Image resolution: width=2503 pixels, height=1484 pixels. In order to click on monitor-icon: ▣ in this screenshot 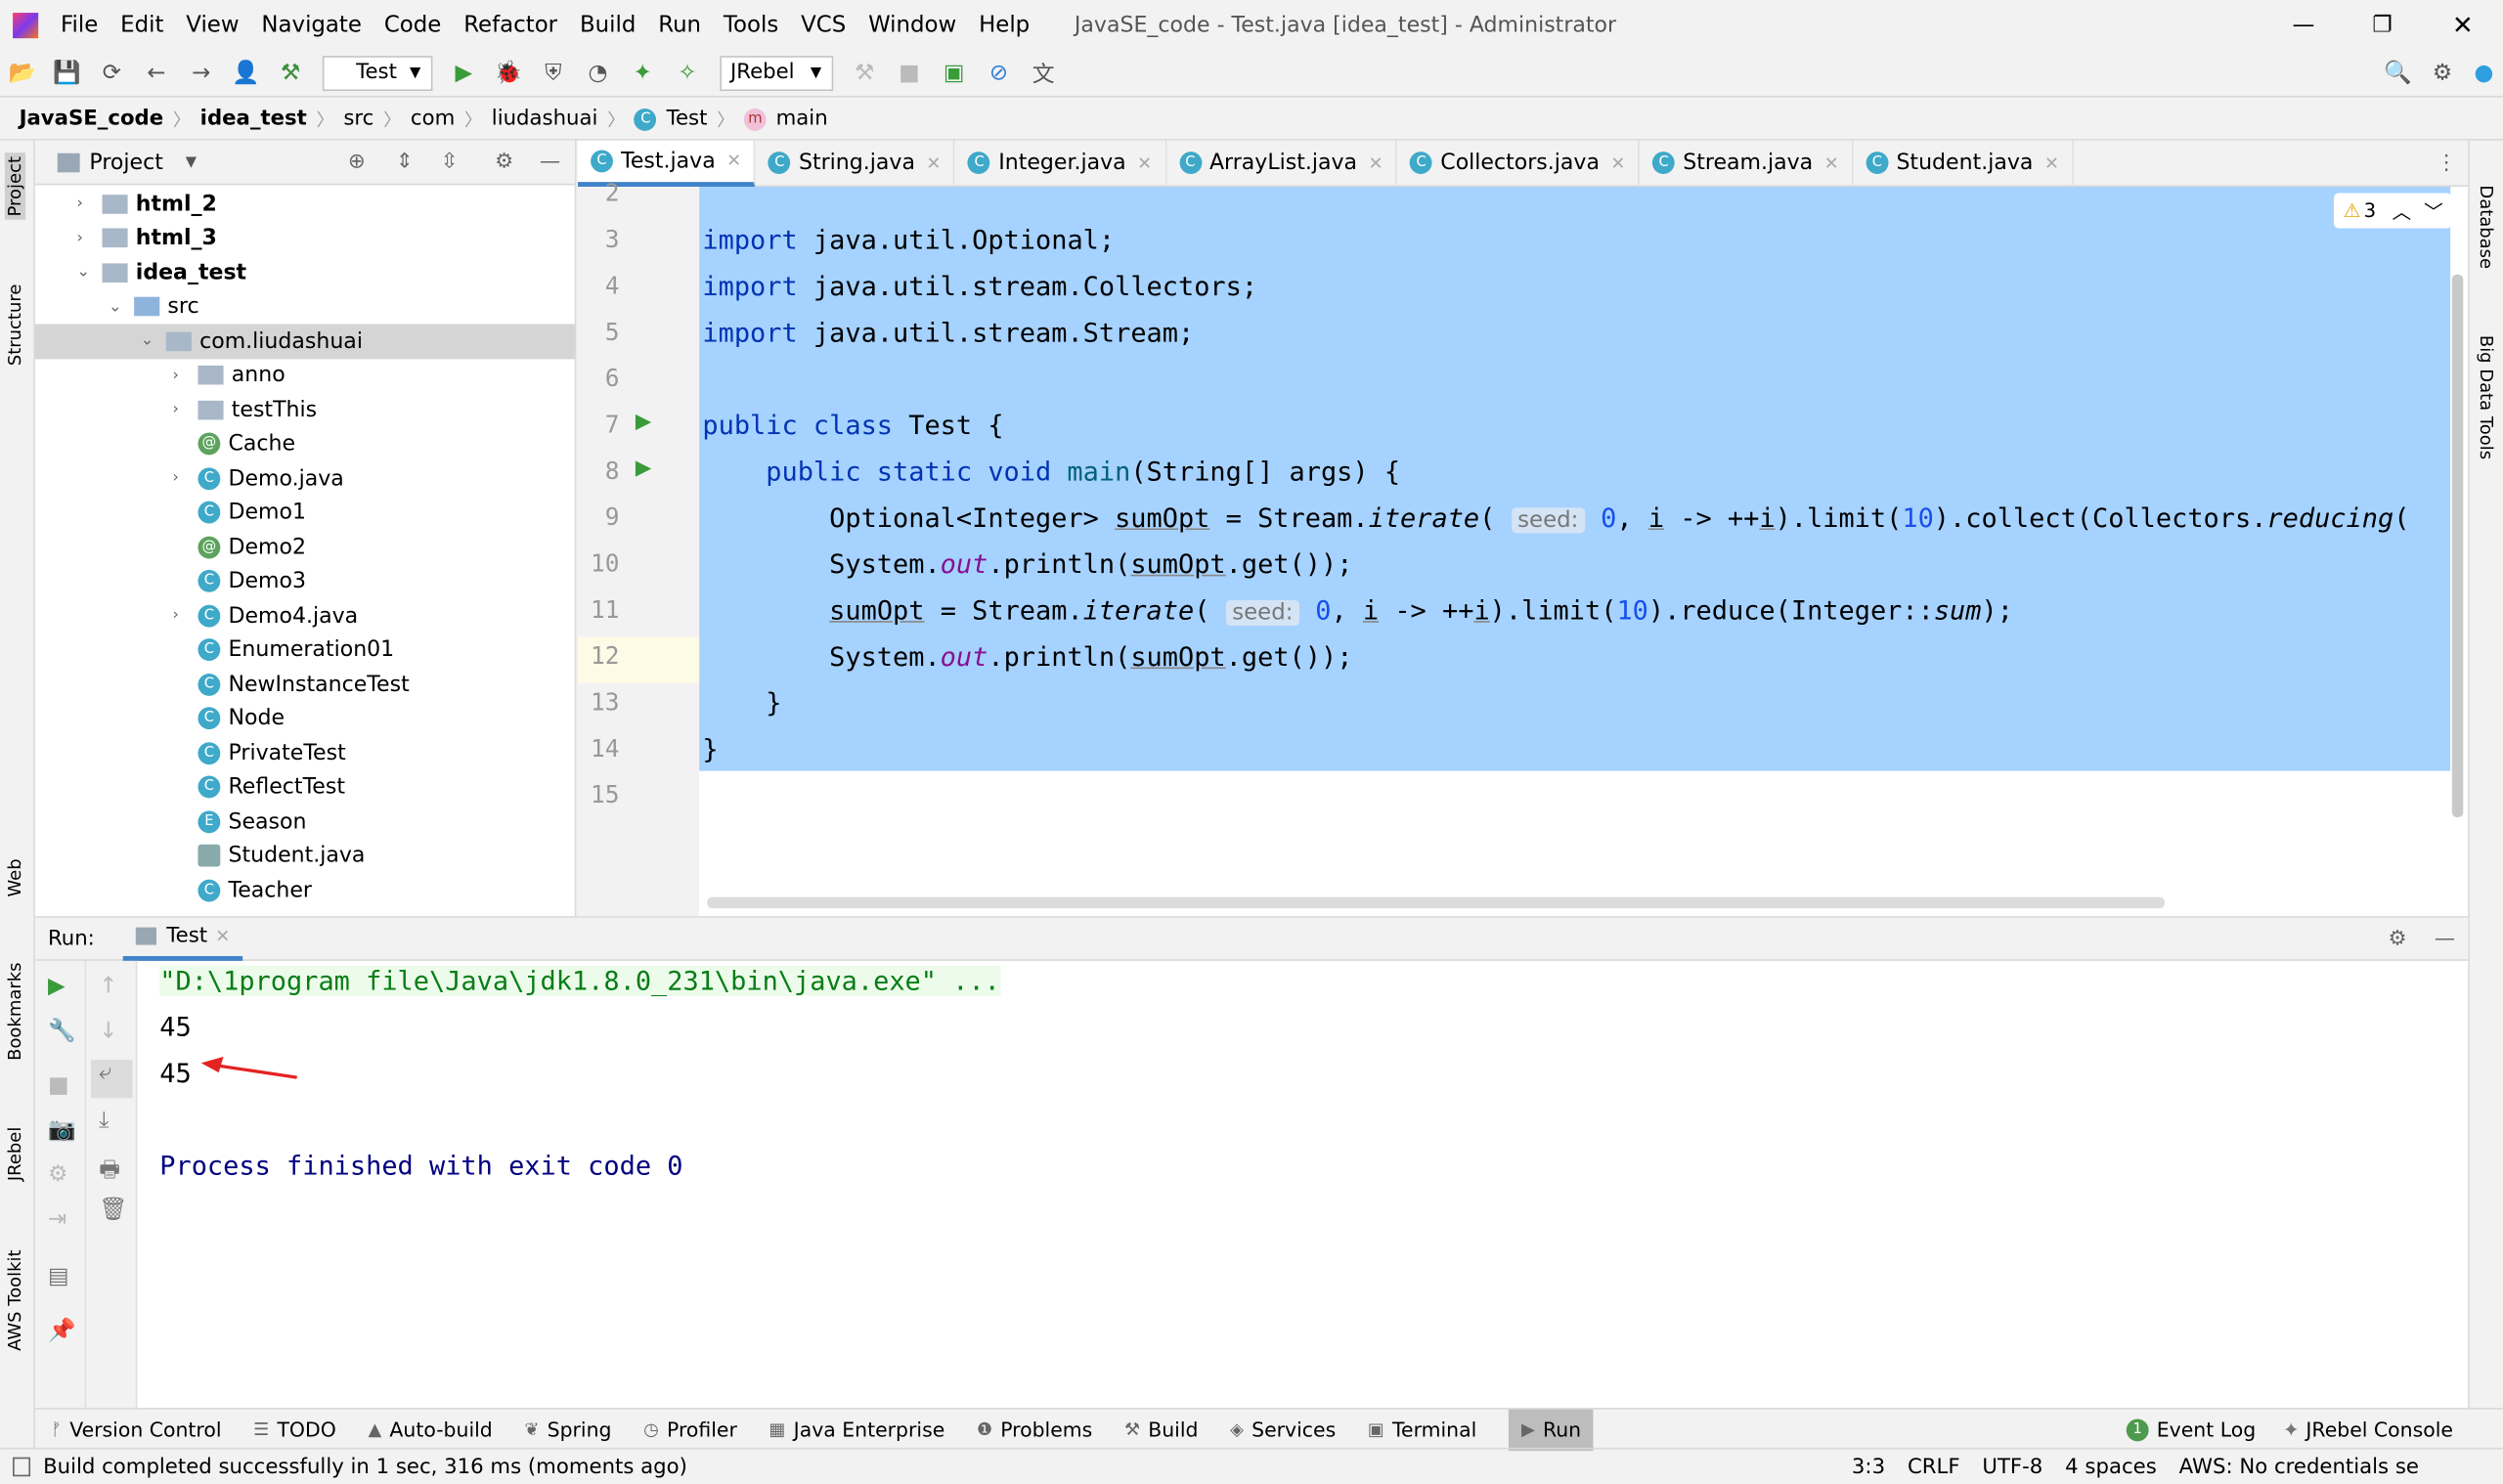, I will do `click(954, 73)`.